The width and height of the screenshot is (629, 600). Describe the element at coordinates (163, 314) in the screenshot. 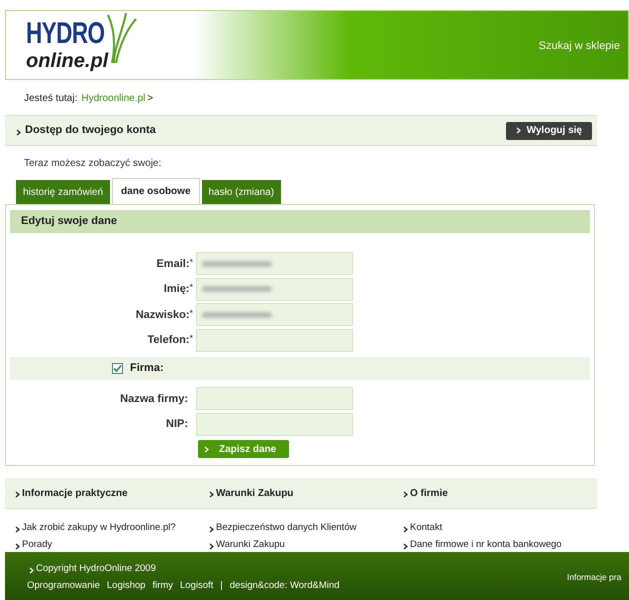

I see `field-label: Nazwisko:` at that location.